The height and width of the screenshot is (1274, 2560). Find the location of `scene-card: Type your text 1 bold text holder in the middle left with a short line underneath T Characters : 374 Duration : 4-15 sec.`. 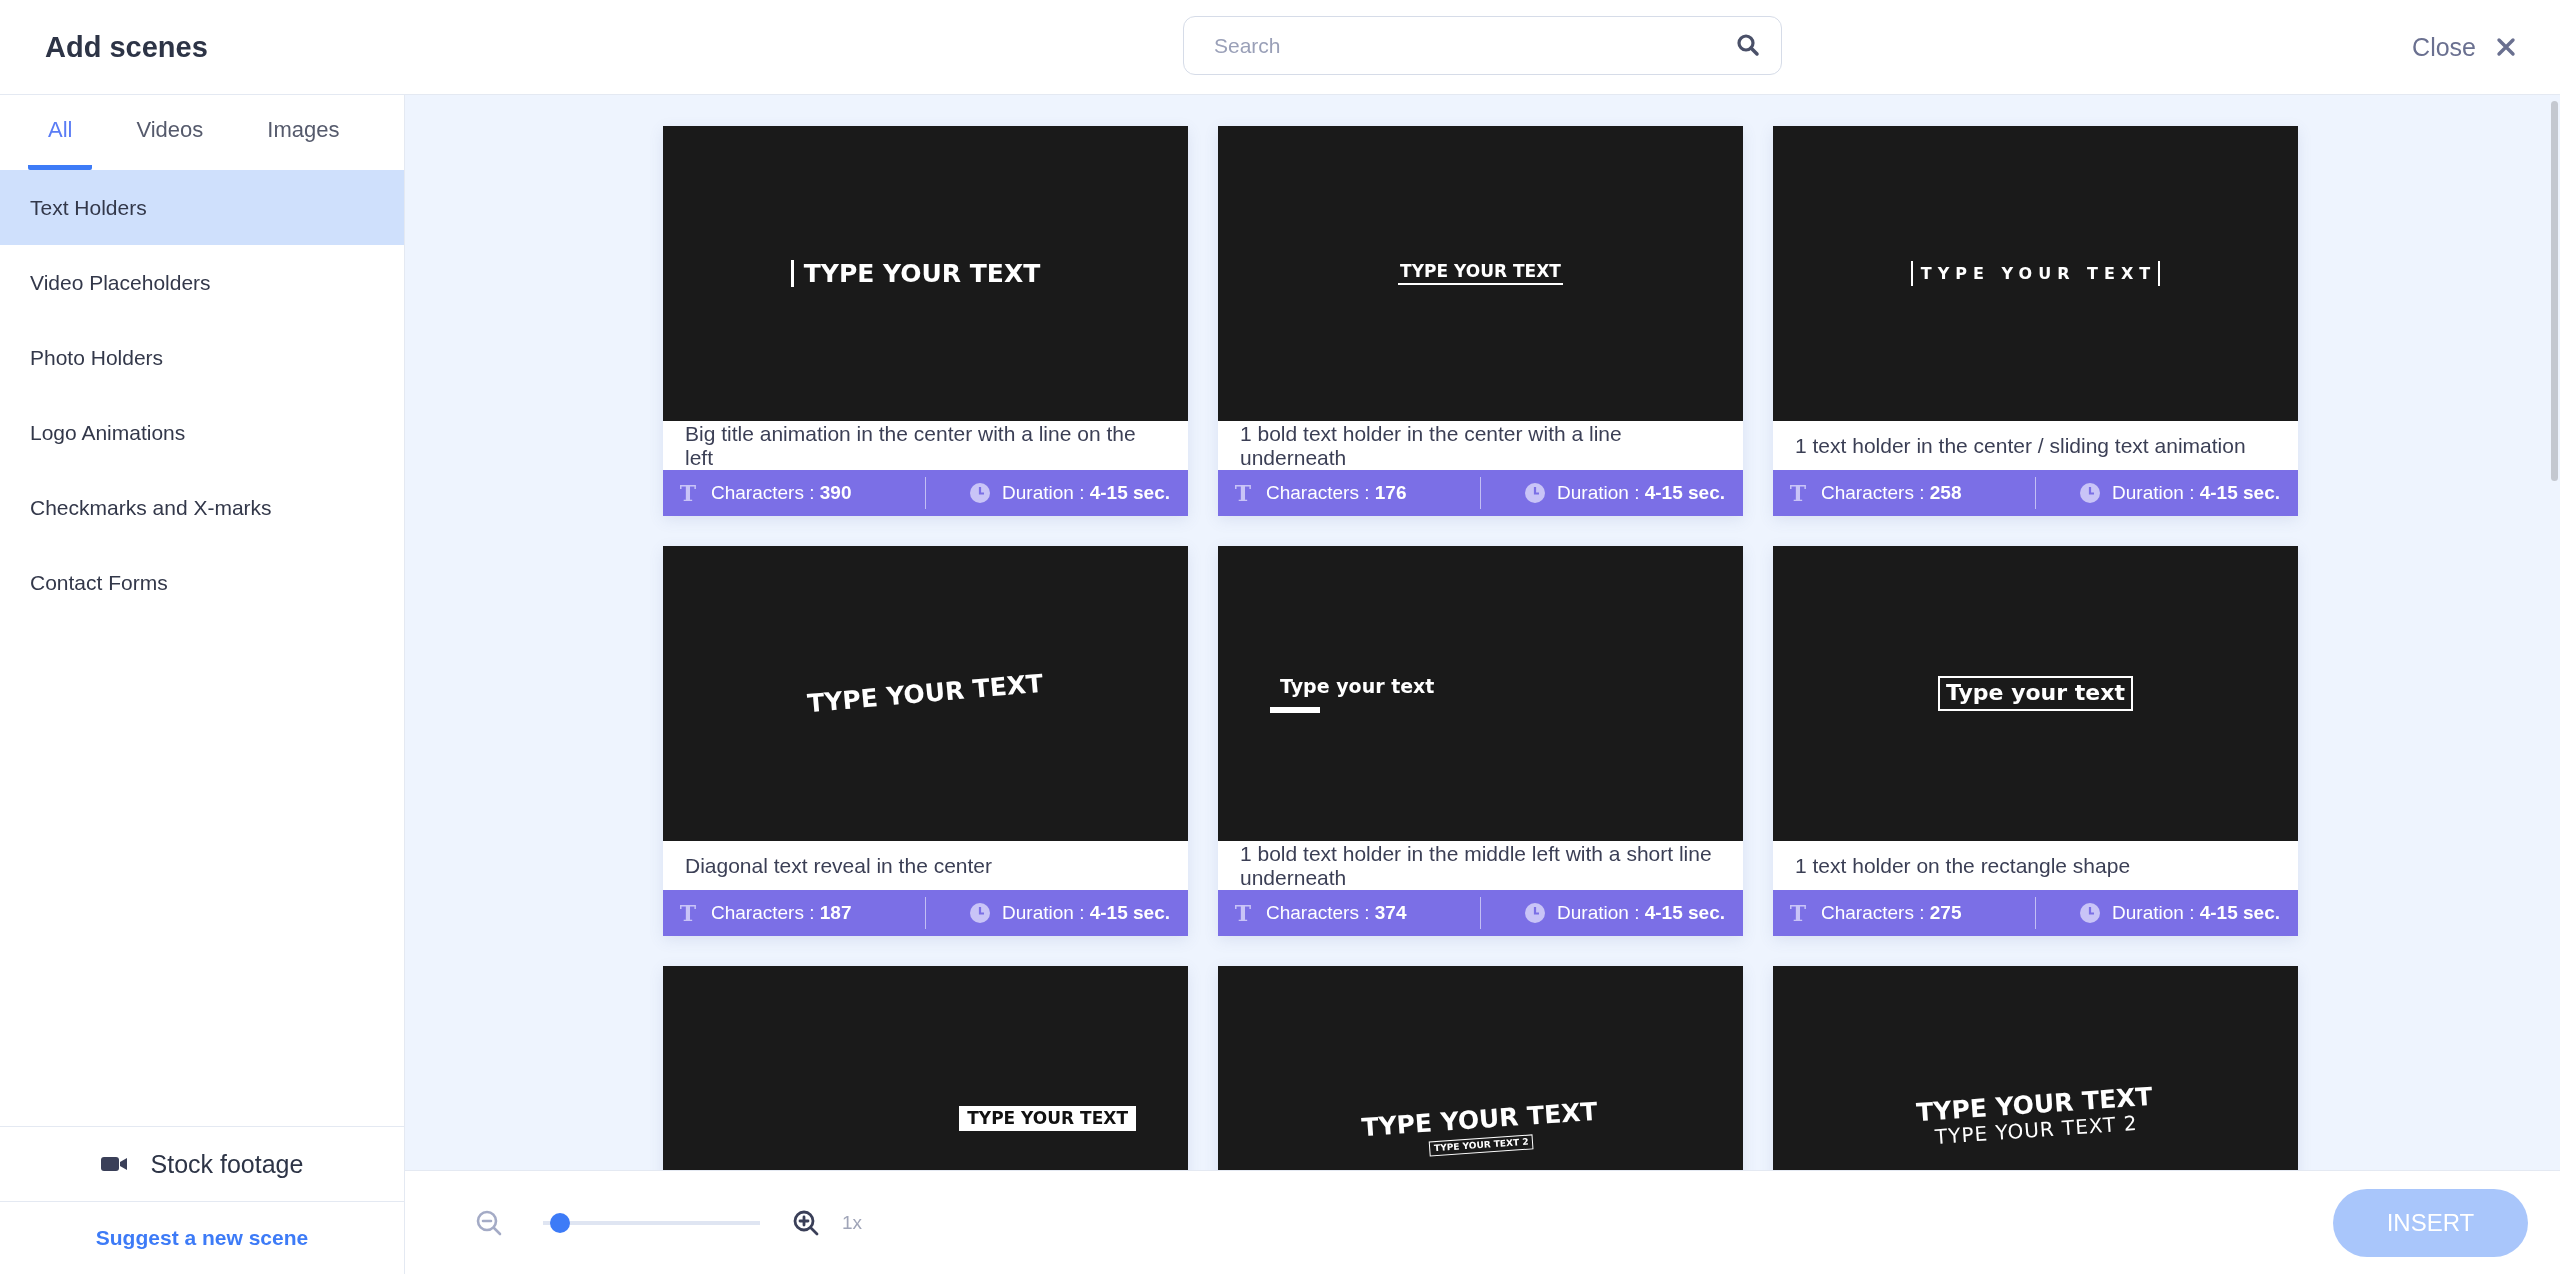

scene-card: Type your text 1 bold text holder in the middle left with a short line underneath T Characters : 374 Duration : 4-15 sec. is located at coordinates (1480, 741).